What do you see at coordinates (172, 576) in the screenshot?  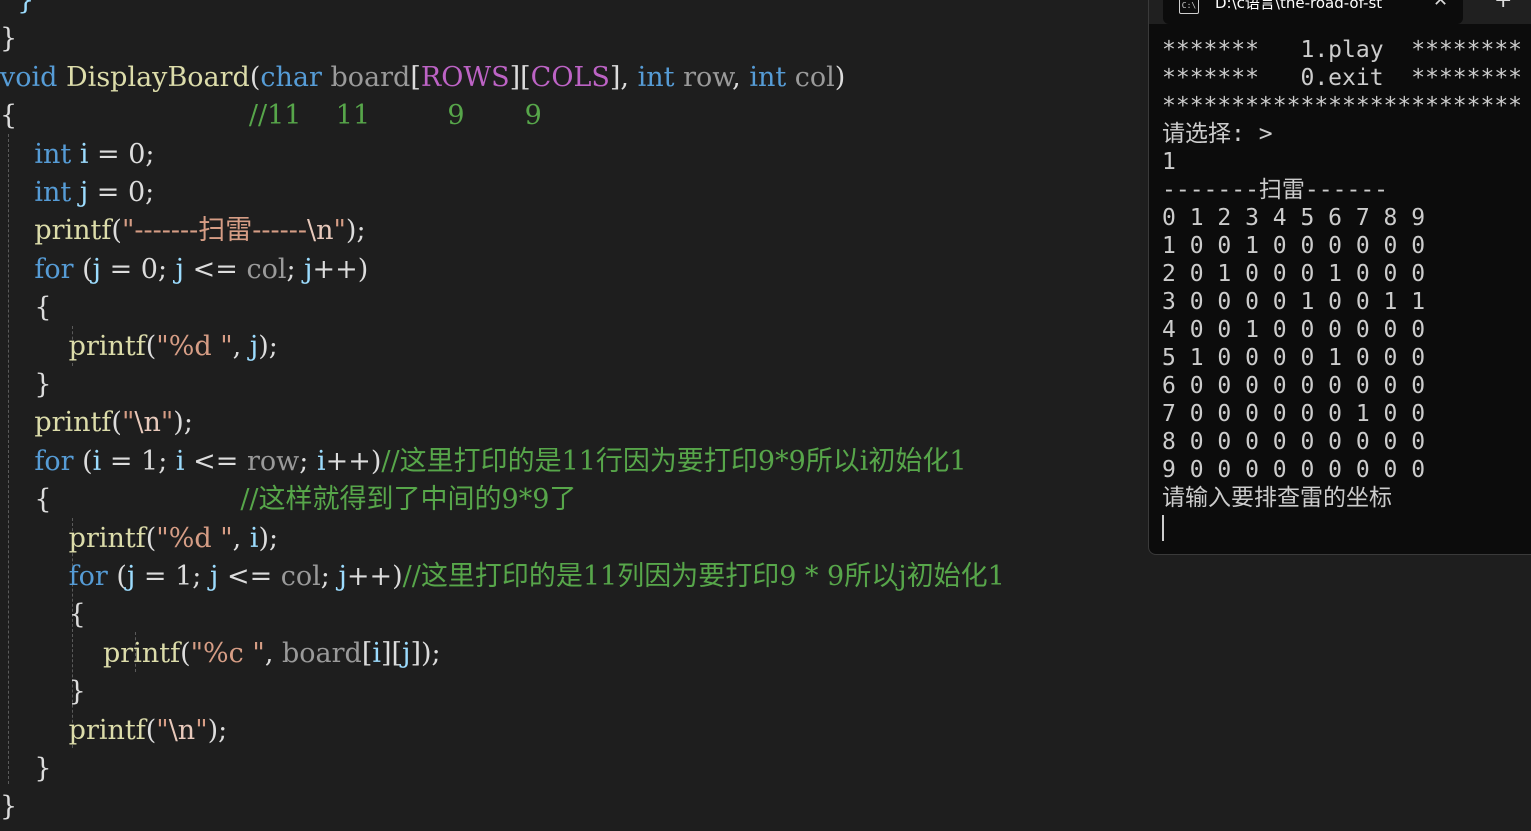 I see `code-token: = 1;` at bounding box center [172, 576].